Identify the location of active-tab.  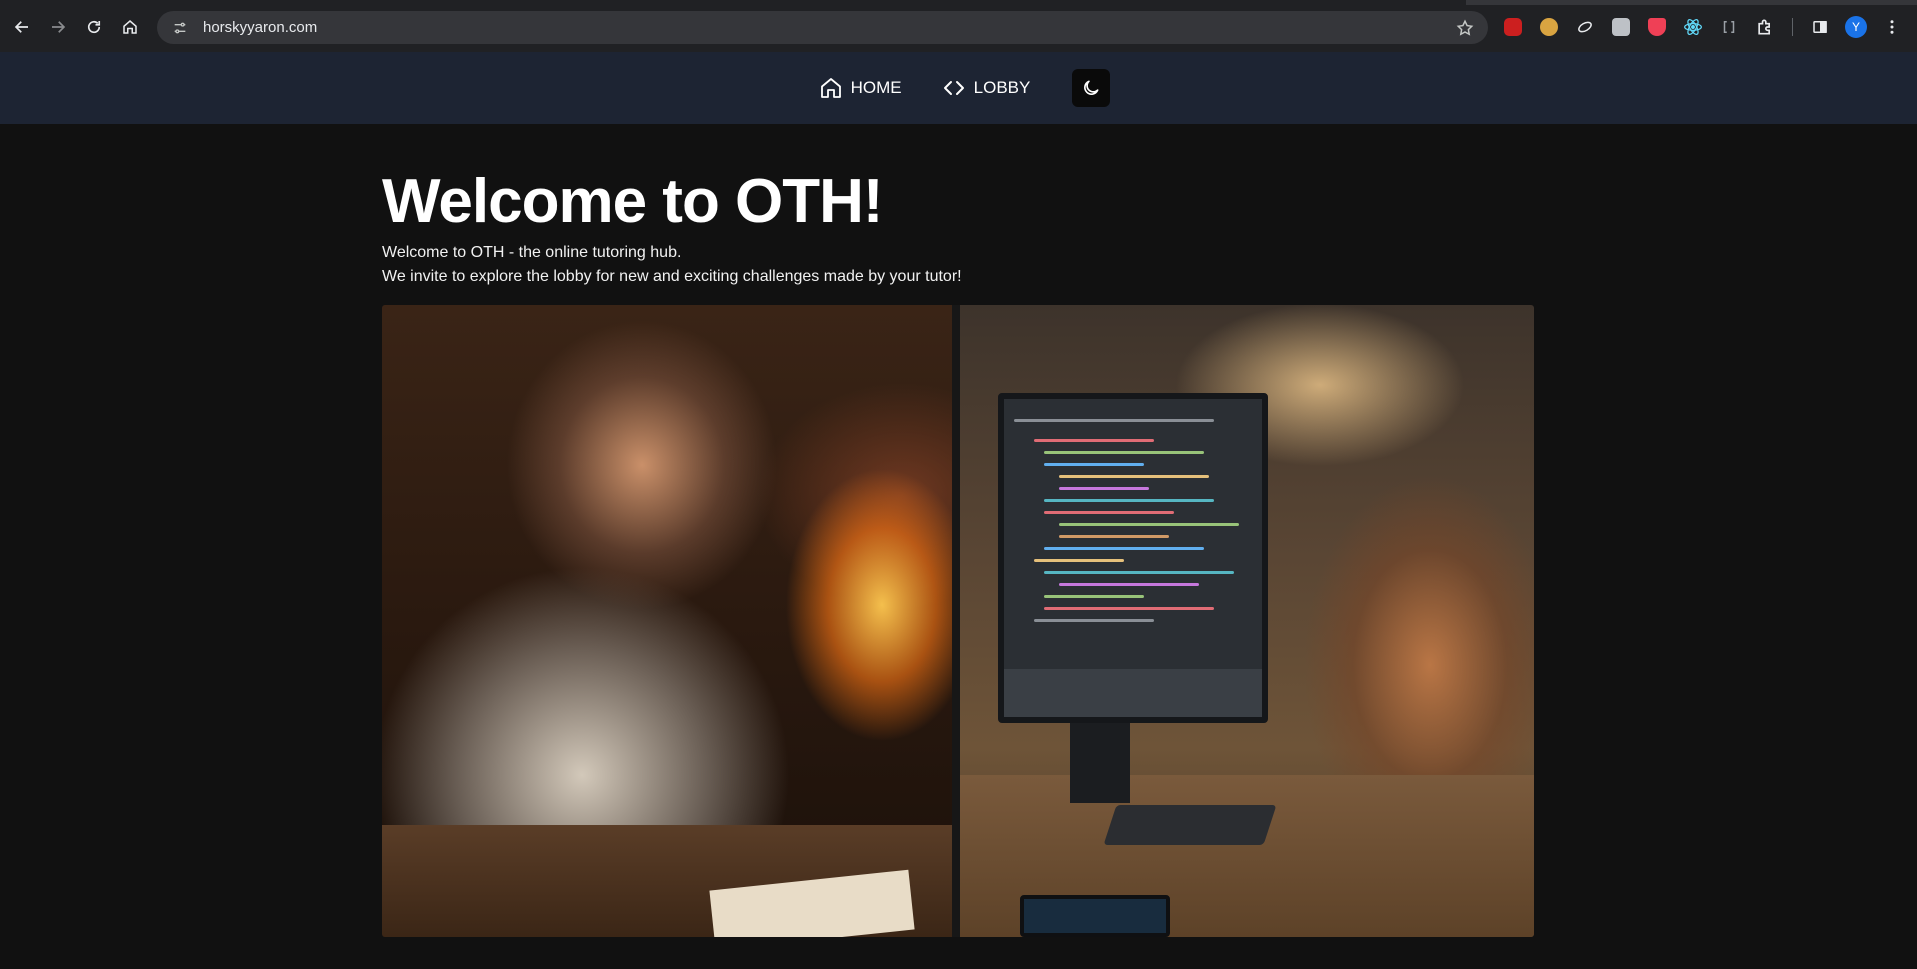
(733, 2).